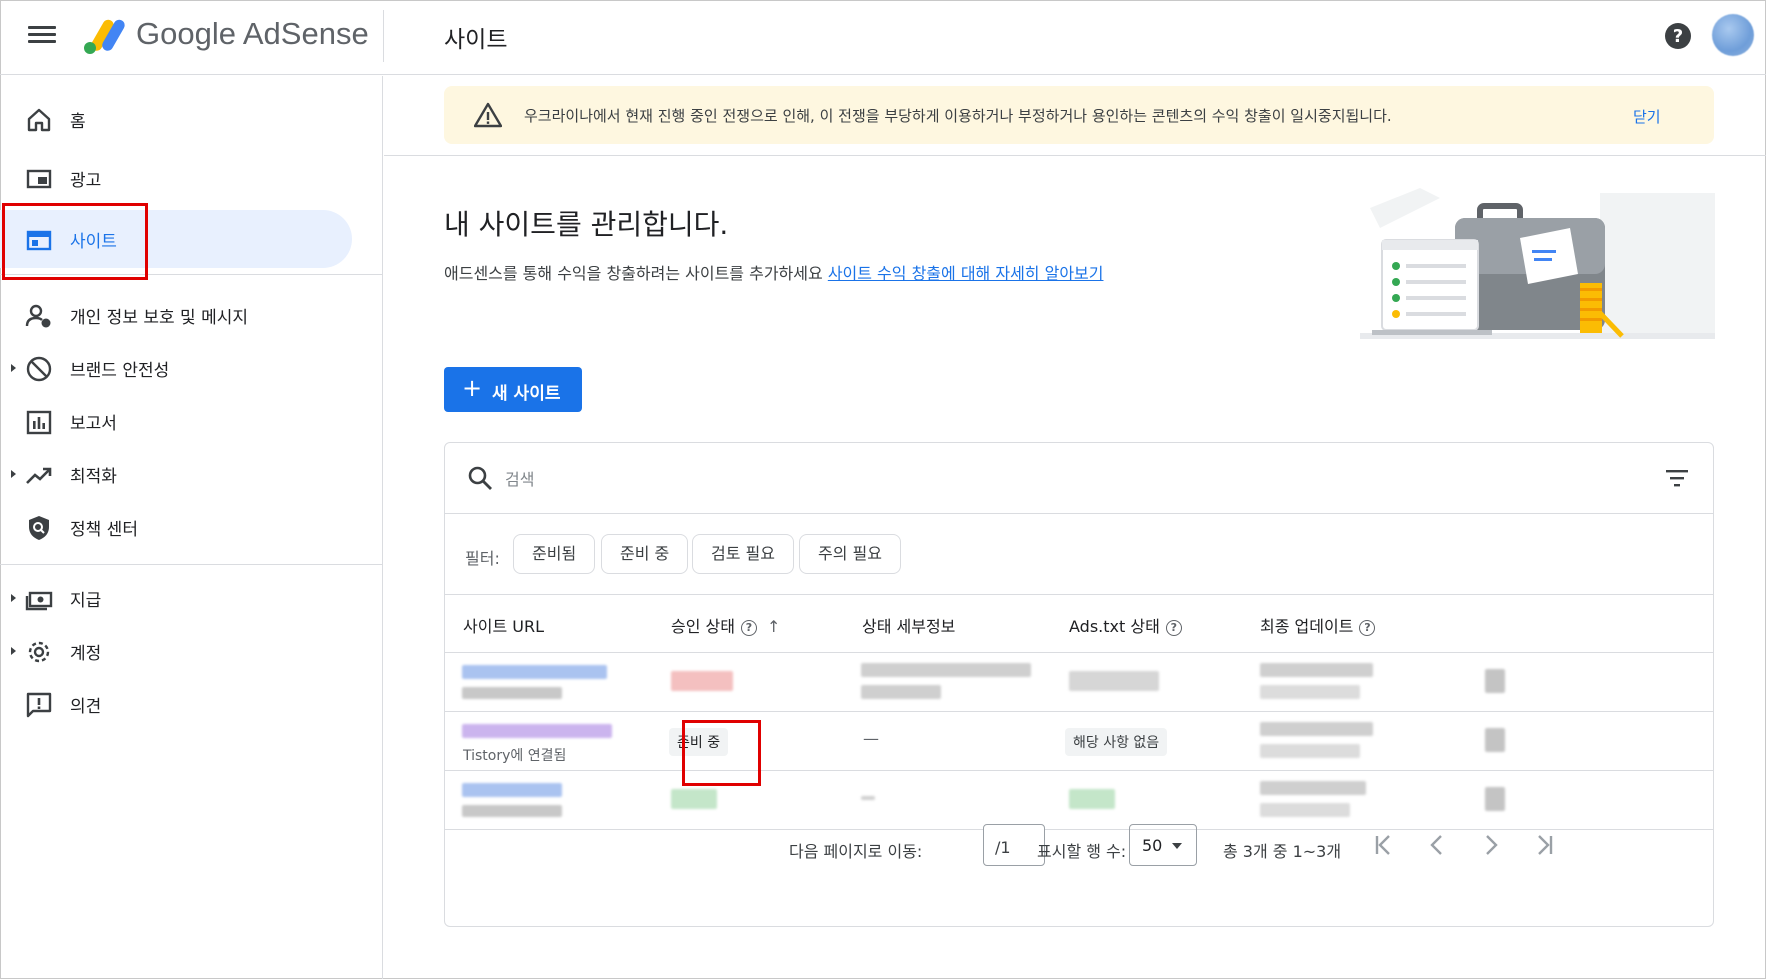 The height and width of the screenshot is (979, 1766). I want to click on top-app-bar: Google AdSense 사이트 ?, so click(883, 37).